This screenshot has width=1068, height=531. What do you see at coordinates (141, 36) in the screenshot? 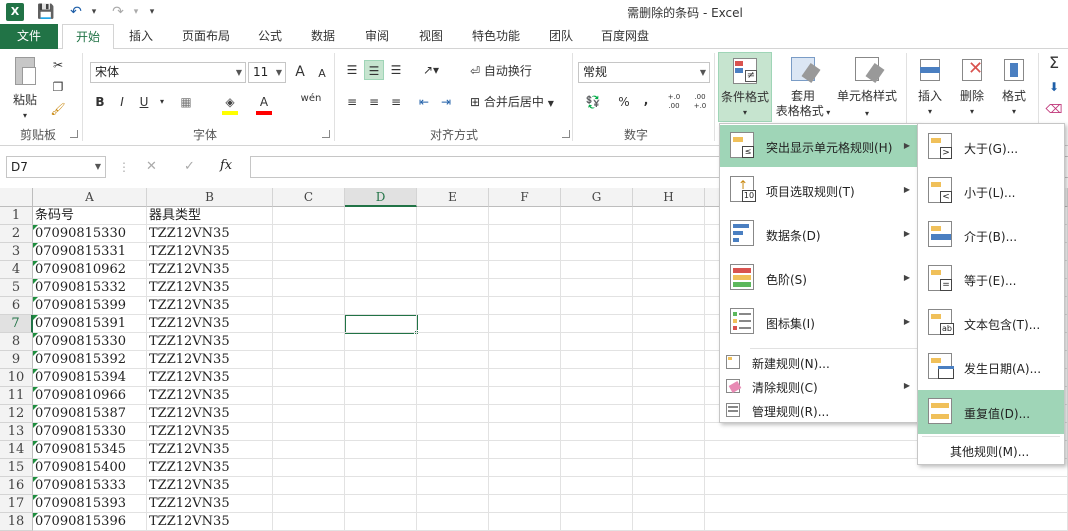
I see `tab-insert: 插入` at bounding box center [141, 36].